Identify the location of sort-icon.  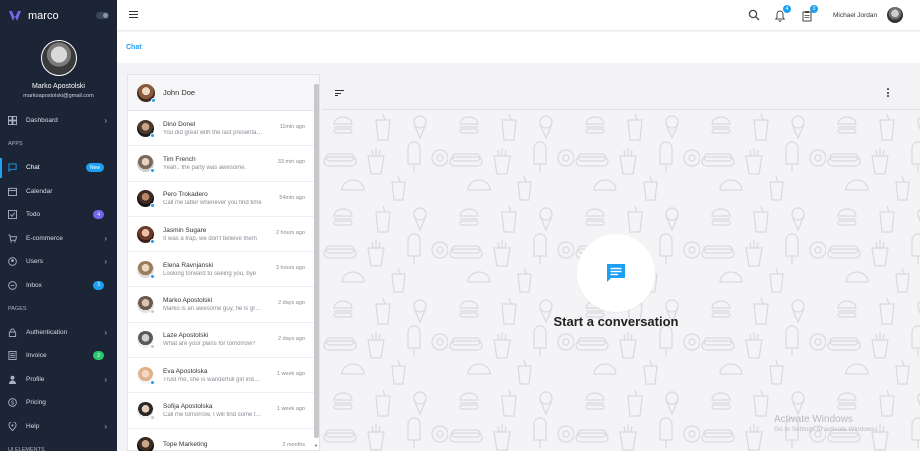
(339, 93).